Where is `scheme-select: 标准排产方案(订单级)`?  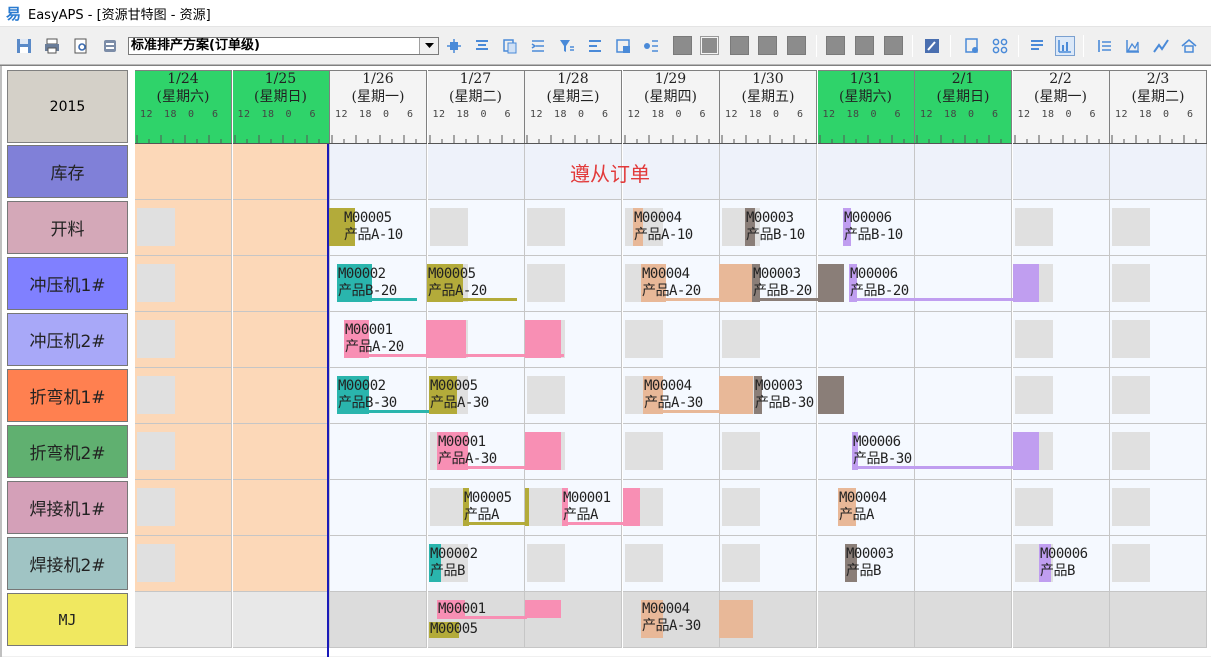 scheme-select: 标准排产方案(订单级) is located at coordinates (283, 46).